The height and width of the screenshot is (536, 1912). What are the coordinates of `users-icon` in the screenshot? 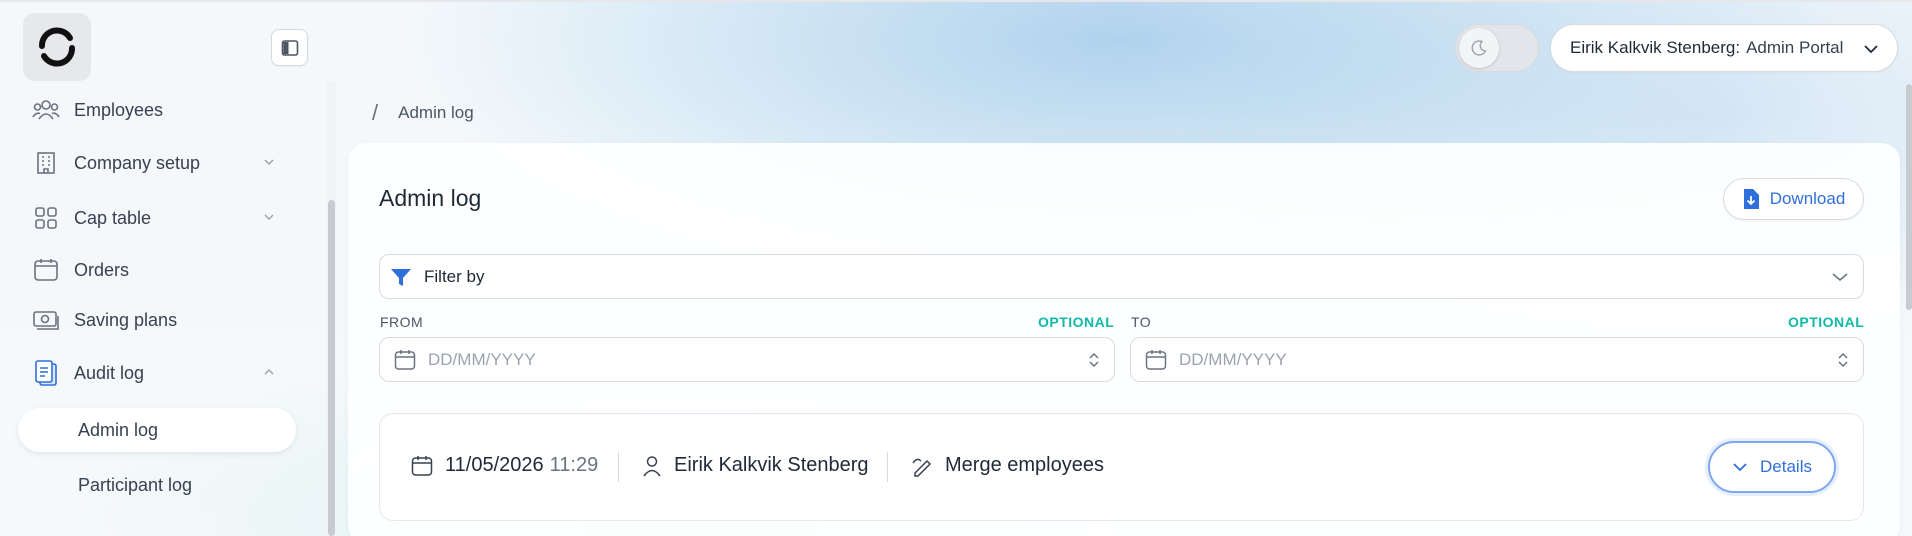 It's located at (46, 110).